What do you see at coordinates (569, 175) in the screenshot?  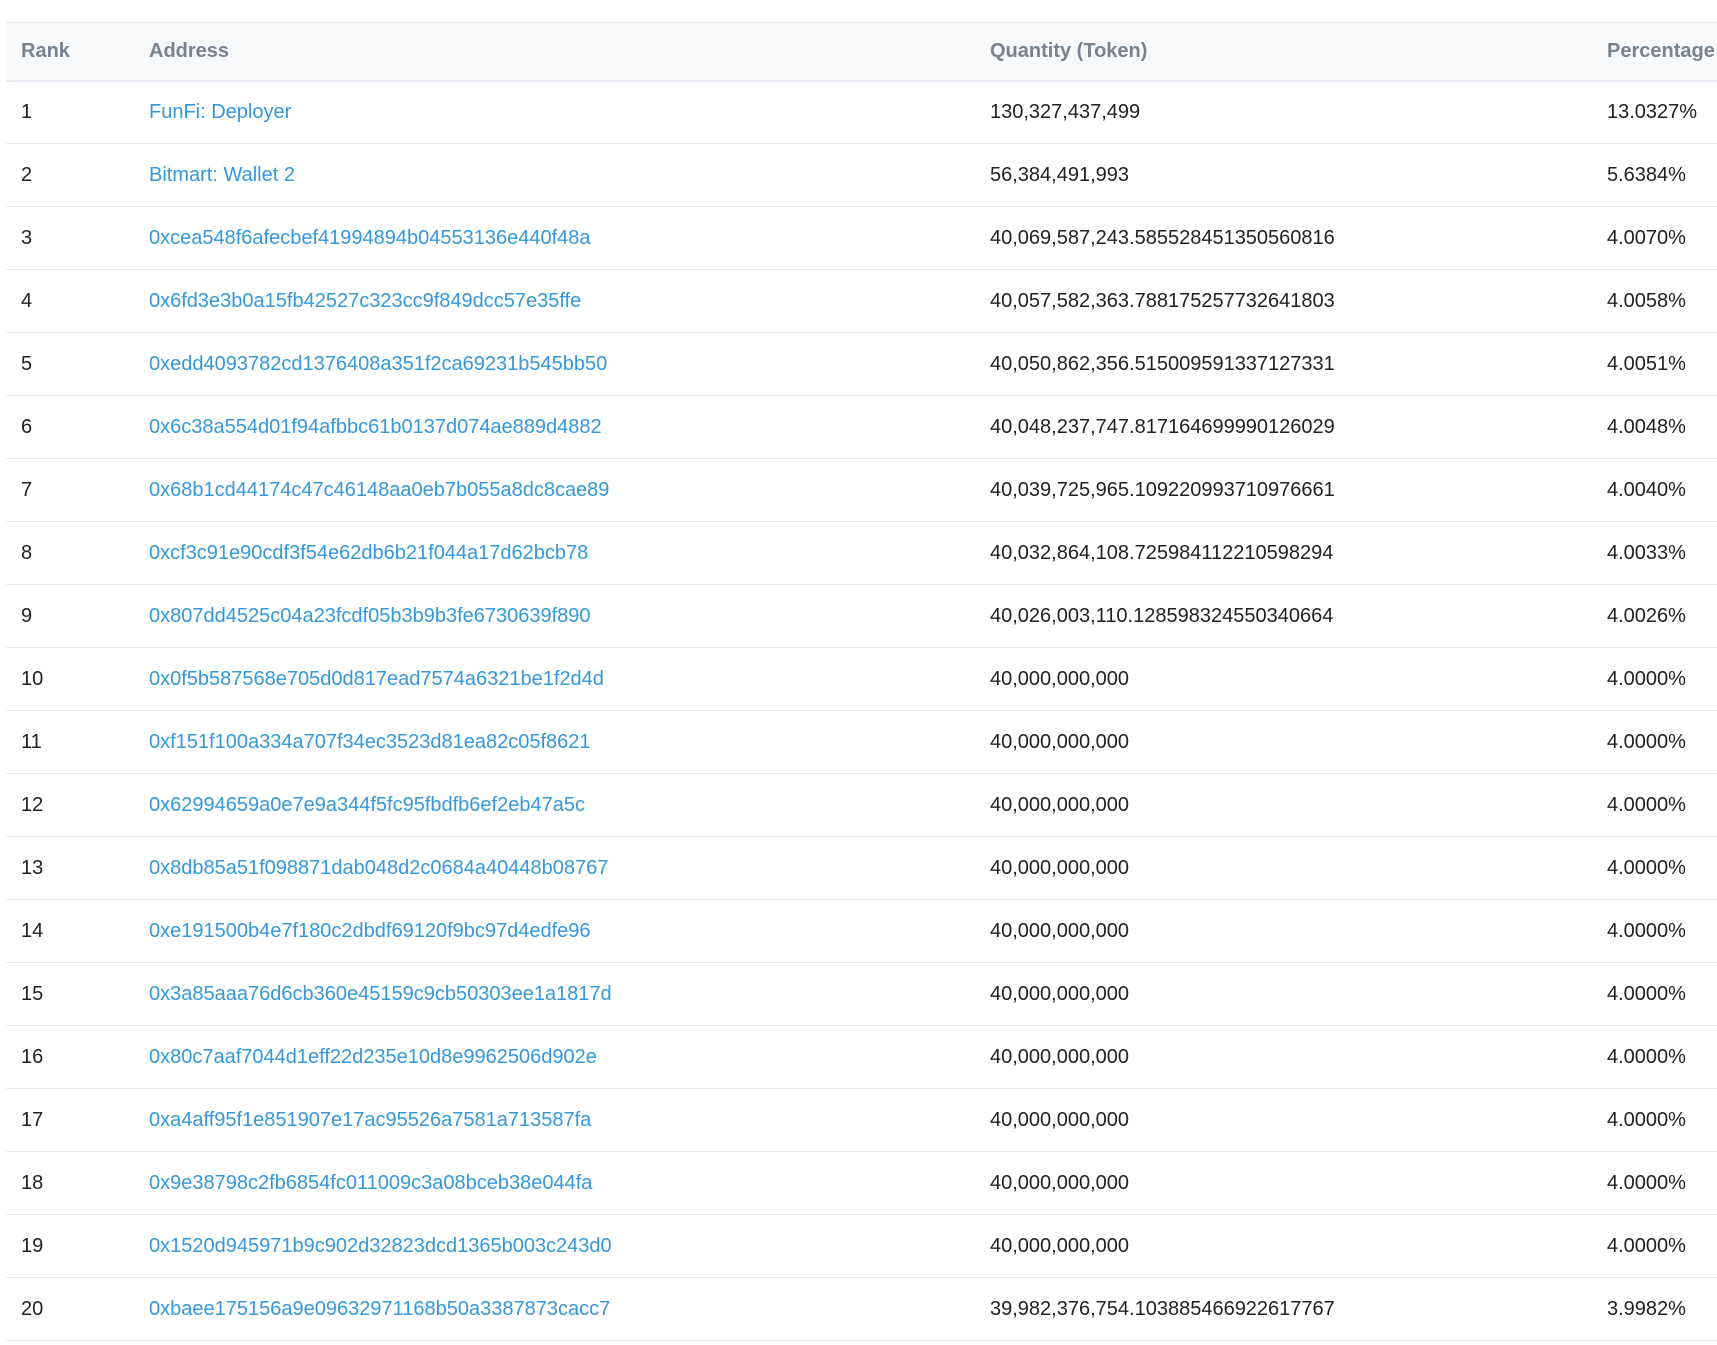 I see `address-cell: Bitmart: Wallet 2` at bounding box center [569, 175].